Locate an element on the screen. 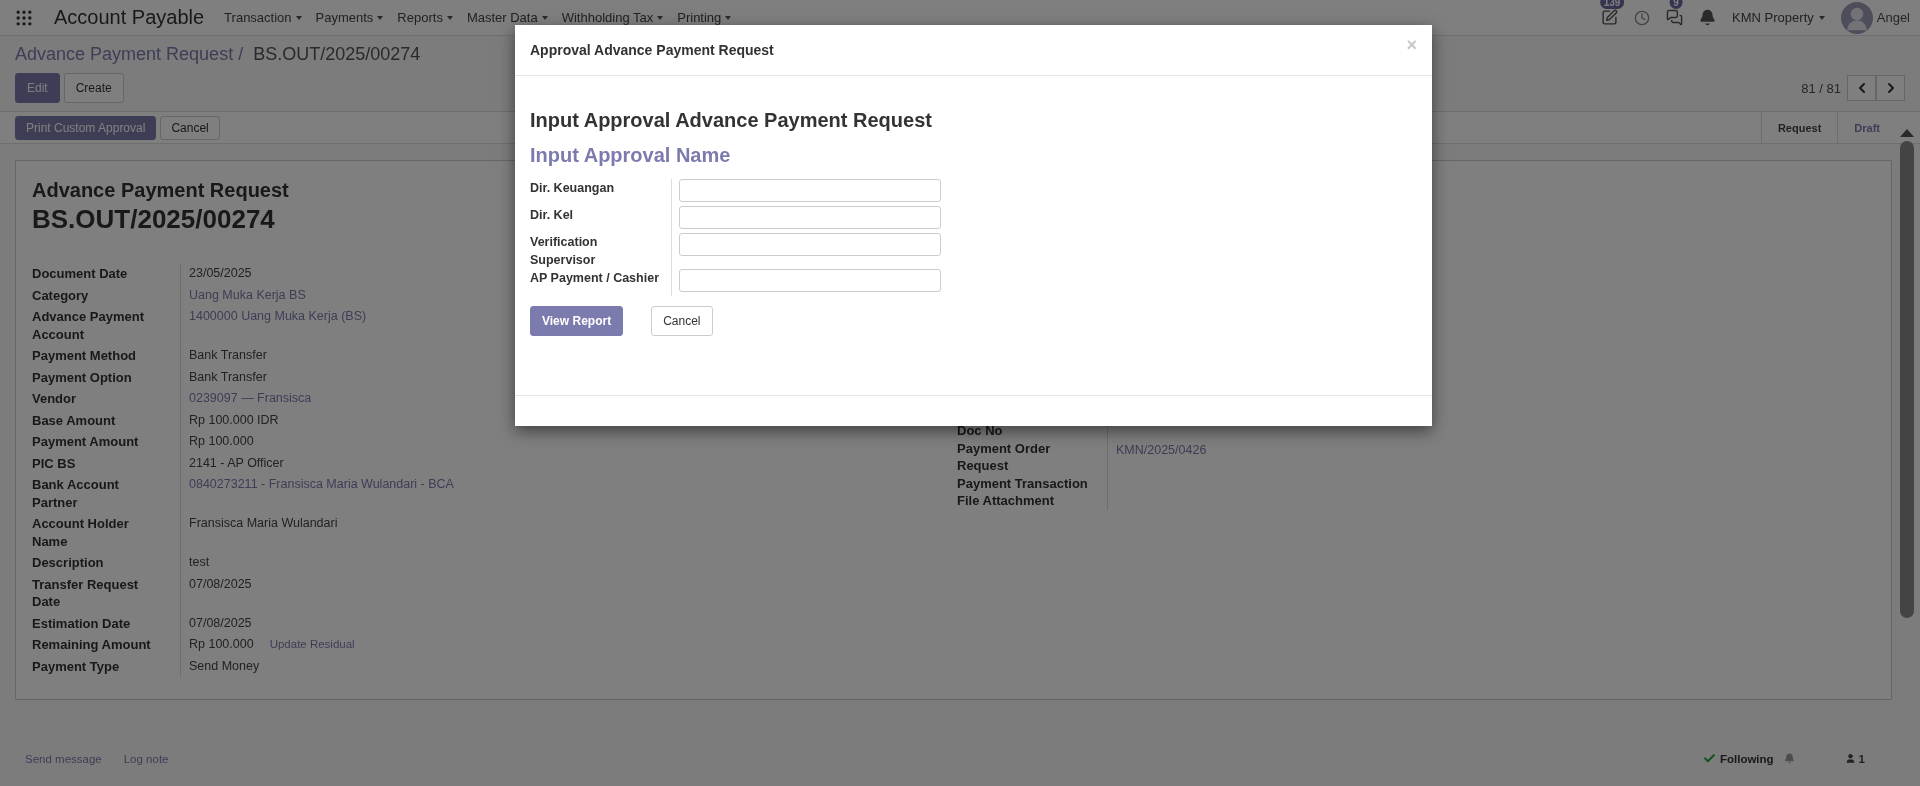 The height and width of the screenshot is (786, 1920). field-link: 0840273211 - Fransisca Maria Wulandari - BCA is located at coordinates (321, 485).